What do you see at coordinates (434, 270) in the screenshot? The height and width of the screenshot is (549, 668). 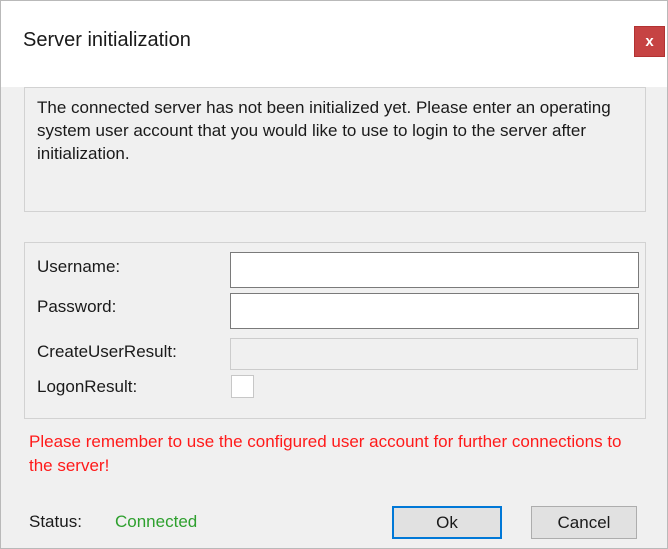 I see `username-input` at bounding box center [434, 270].